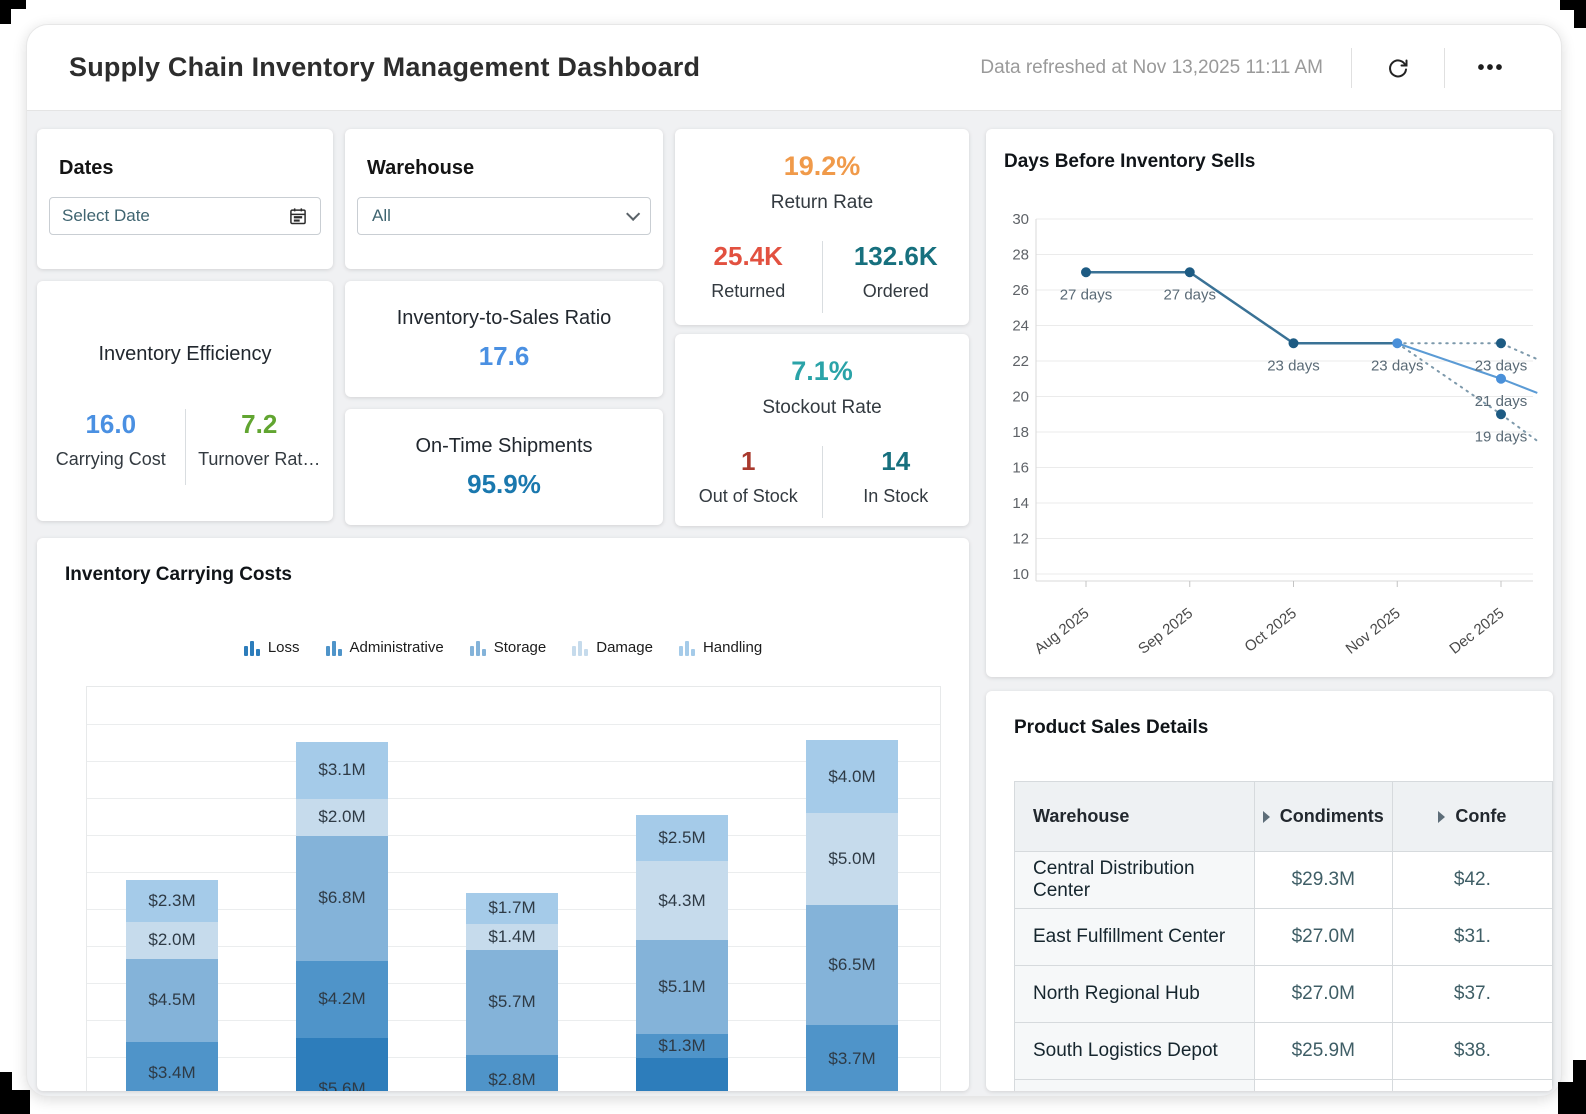  Describe the element at coordinates (342, 1064) in the screenshot. I see `bar-segment-loss: $5.6M` at that location.